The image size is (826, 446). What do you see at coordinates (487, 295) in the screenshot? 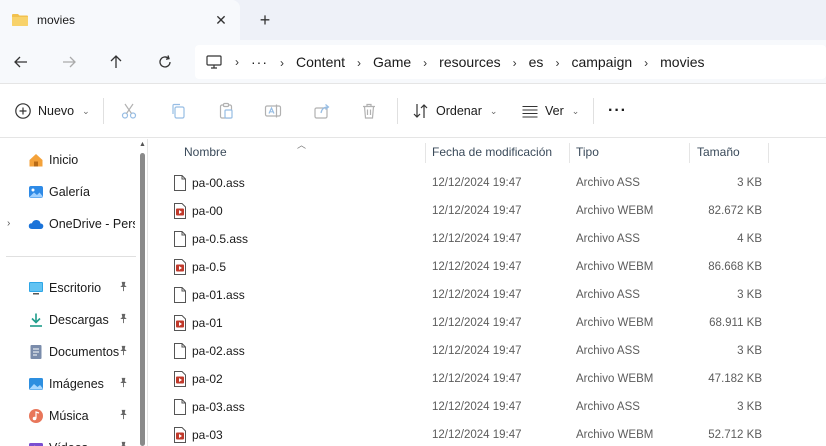
I see `table-row: pa-01.ass 12/12/2024 19:47 Archivo ASS 3 KB` at bounding box center [487, 295].